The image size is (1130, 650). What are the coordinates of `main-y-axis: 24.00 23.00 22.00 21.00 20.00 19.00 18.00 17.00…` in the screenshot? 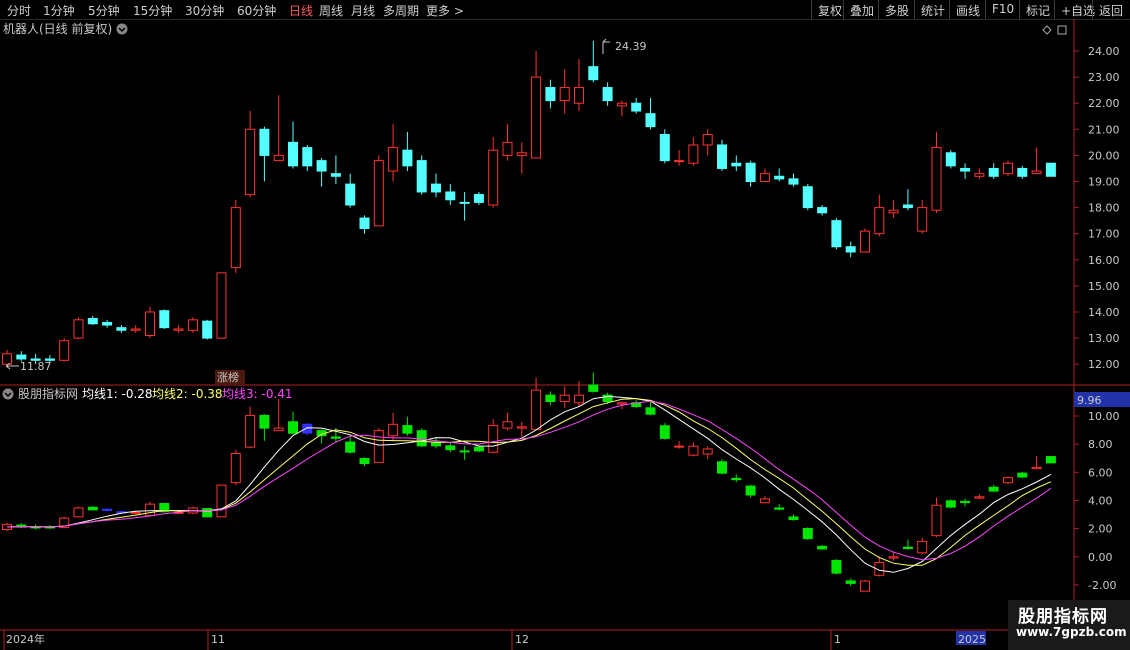 It's located at (1097, 208).